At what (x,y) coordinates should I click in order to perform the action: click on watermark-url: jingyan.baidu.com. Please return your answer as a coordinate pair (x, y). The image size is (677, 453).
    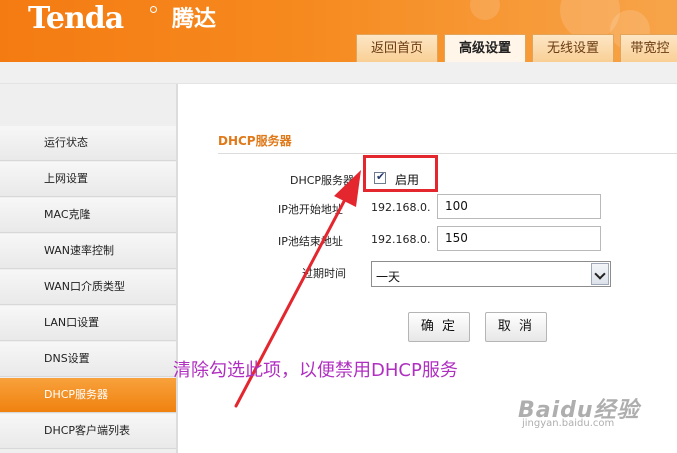
    Looking at the image, I should click on (568, 423).